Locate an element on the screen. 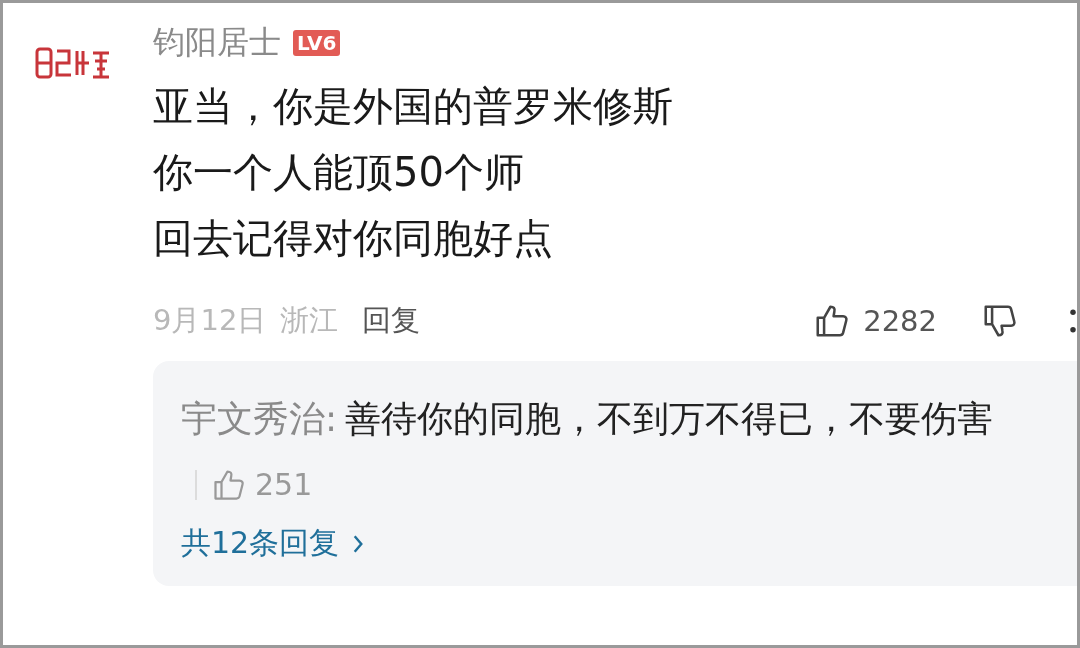 The height and width of the screenshot is (648, 1080). reply-link: 回复 is located at coordinates (391, 321).